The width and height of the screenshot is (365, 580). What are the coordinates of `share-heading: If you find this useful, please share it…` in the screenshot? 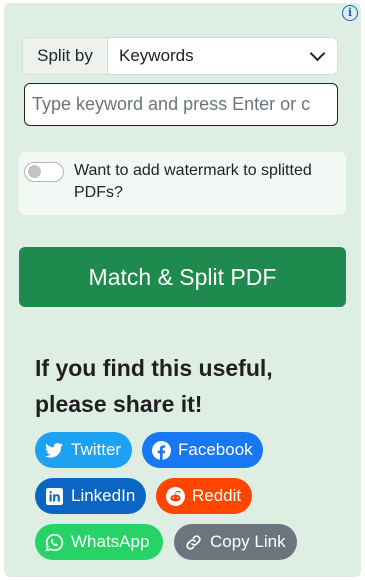 It's located at (154, 386).